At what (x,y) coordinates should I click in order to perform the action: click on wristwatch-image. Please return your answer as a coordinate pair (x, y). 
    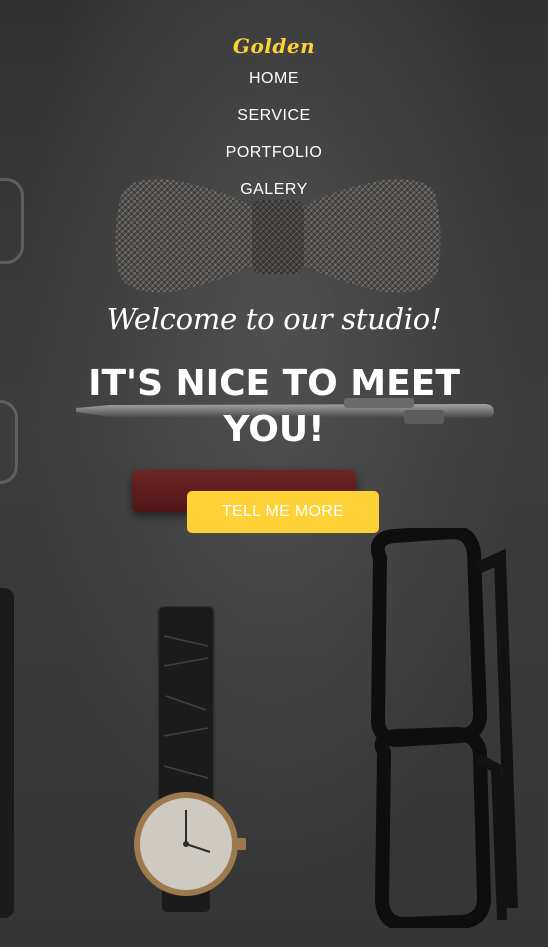
    Looking at the image, I should click on (190, 759).